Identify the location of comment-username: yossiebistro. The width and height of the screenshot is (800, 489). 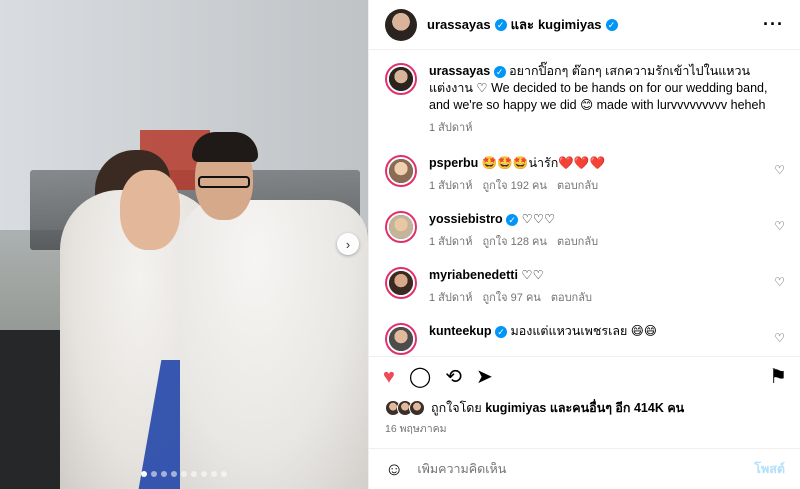
(466, 219).